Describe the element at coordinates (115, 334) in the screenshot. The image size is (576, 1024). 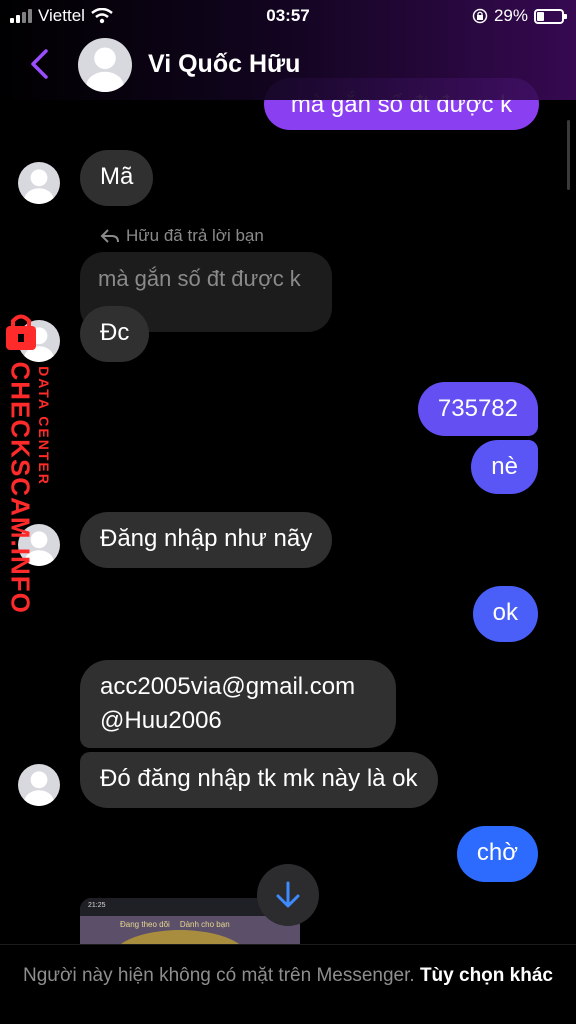
I see `incoming-message: Đc` at that location.